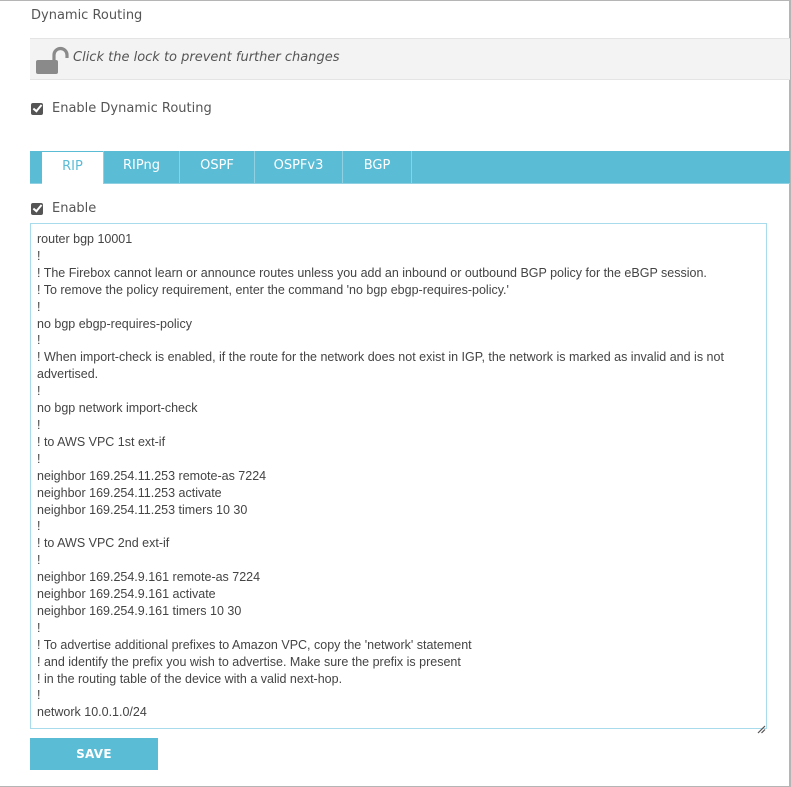 This screenshot has width=791, height=787. Describe the element at coordinates (142, 509) in the screenshot. I see `config-line: neighbor 169.254.11.253 timers 10 30` at that location.